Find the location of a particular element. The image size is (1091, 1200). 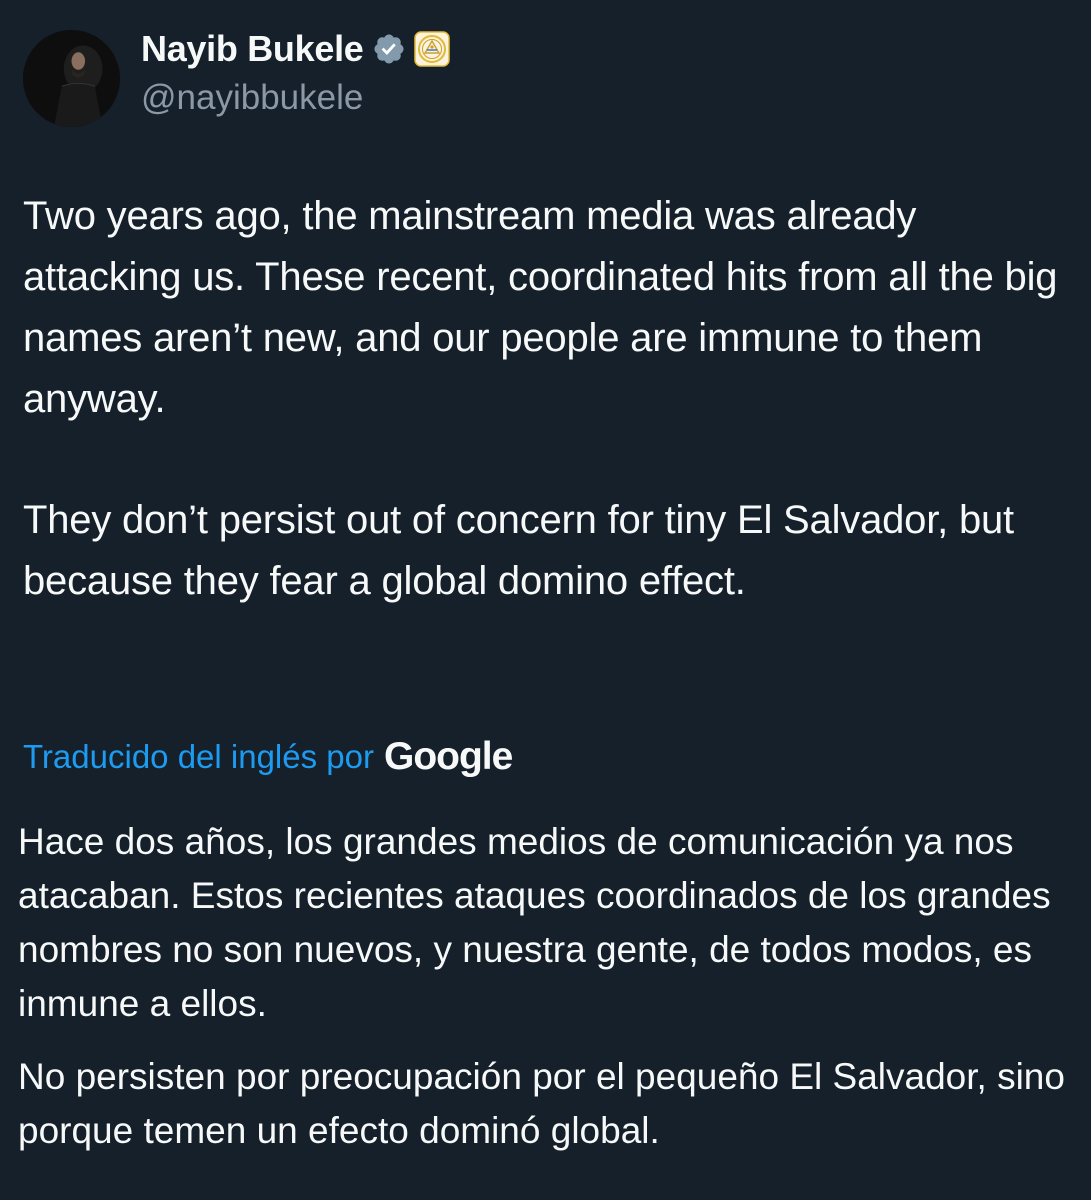

google-logo: Google is located at coordinates (448, 756).